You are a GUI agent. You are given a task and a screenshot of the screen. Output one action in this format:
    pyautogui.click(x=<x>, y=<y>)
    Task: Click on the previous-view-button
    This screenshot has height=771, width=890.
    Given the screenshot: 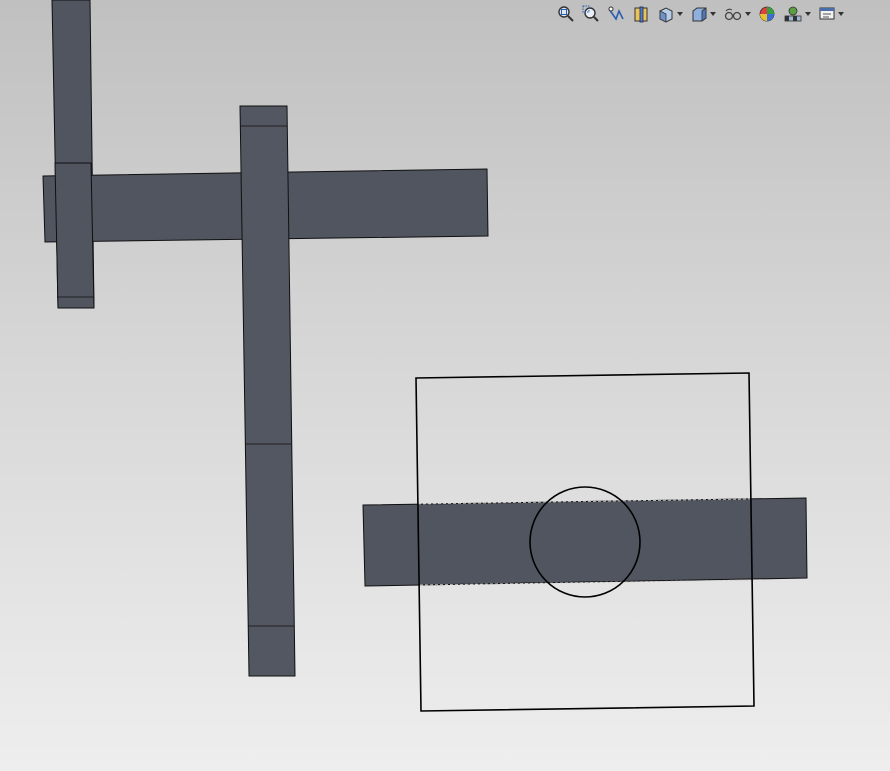 What is the action you would take?
    pyautogui.click(x=616, y=14)
    